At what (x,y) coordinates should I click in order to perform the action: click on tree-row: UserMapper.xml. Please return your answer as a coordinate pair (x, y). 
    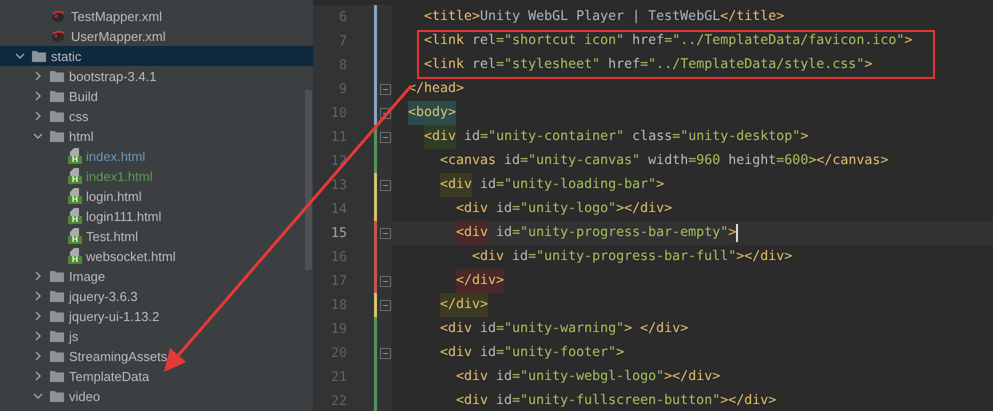
    Looking at the image, I should click on (156, 36).